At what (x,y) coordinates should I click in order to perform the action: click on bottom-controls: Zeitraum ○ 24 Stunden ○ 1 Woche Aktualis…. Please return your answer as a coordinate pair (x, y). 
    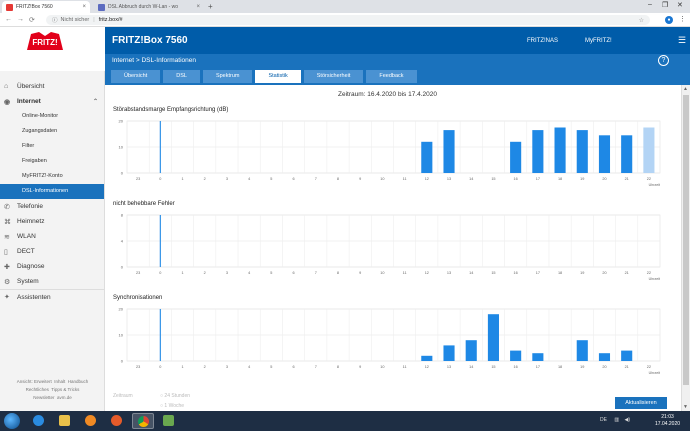
    Looking at the image, I should click on (387, 399).